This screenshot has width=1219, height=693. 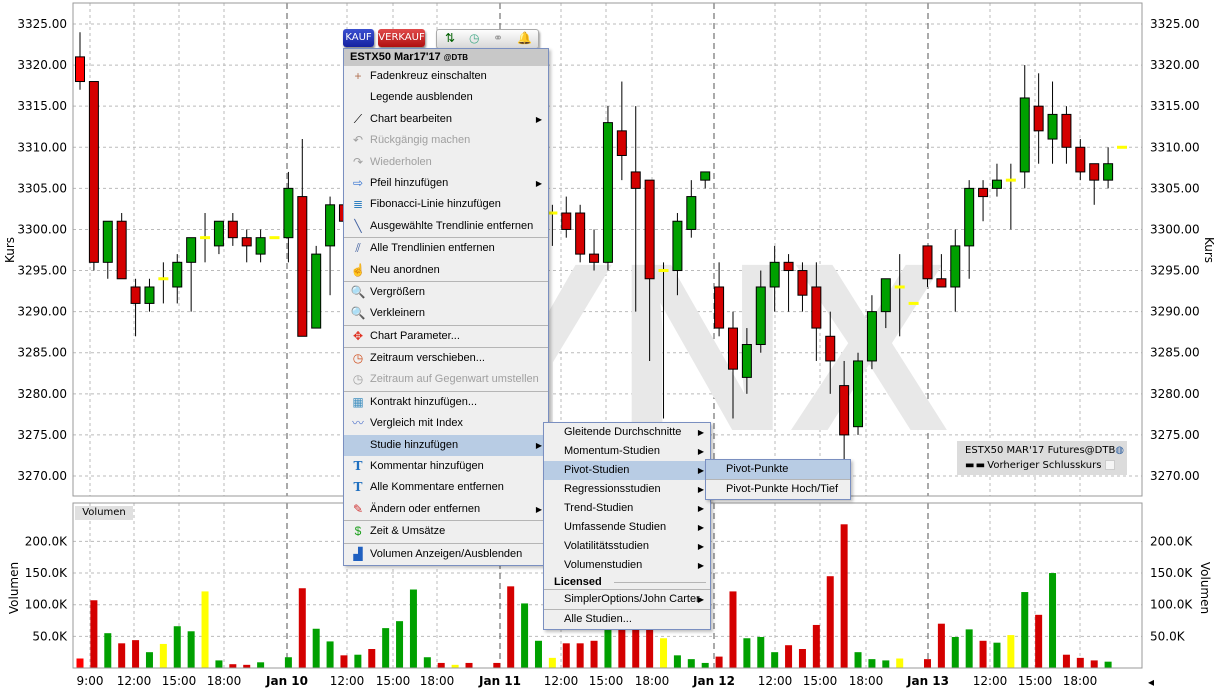 I want to click on sell-button: VERKAUF, so click(x=401, y=38).